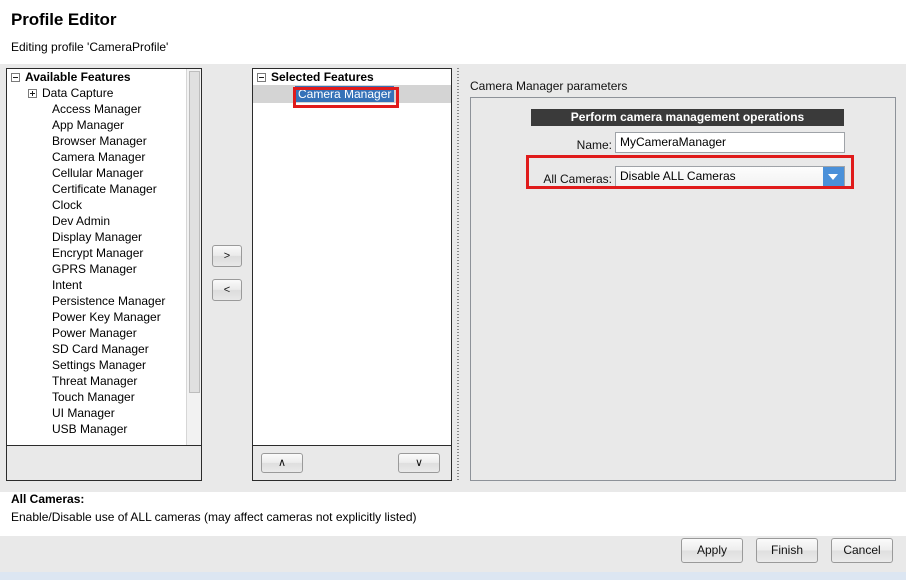  What do you see at coordinates (352, 257) in the screenshot?
I see `selected-features-tree: Selected Features Camera Manager` at bounding box center [352, 257].